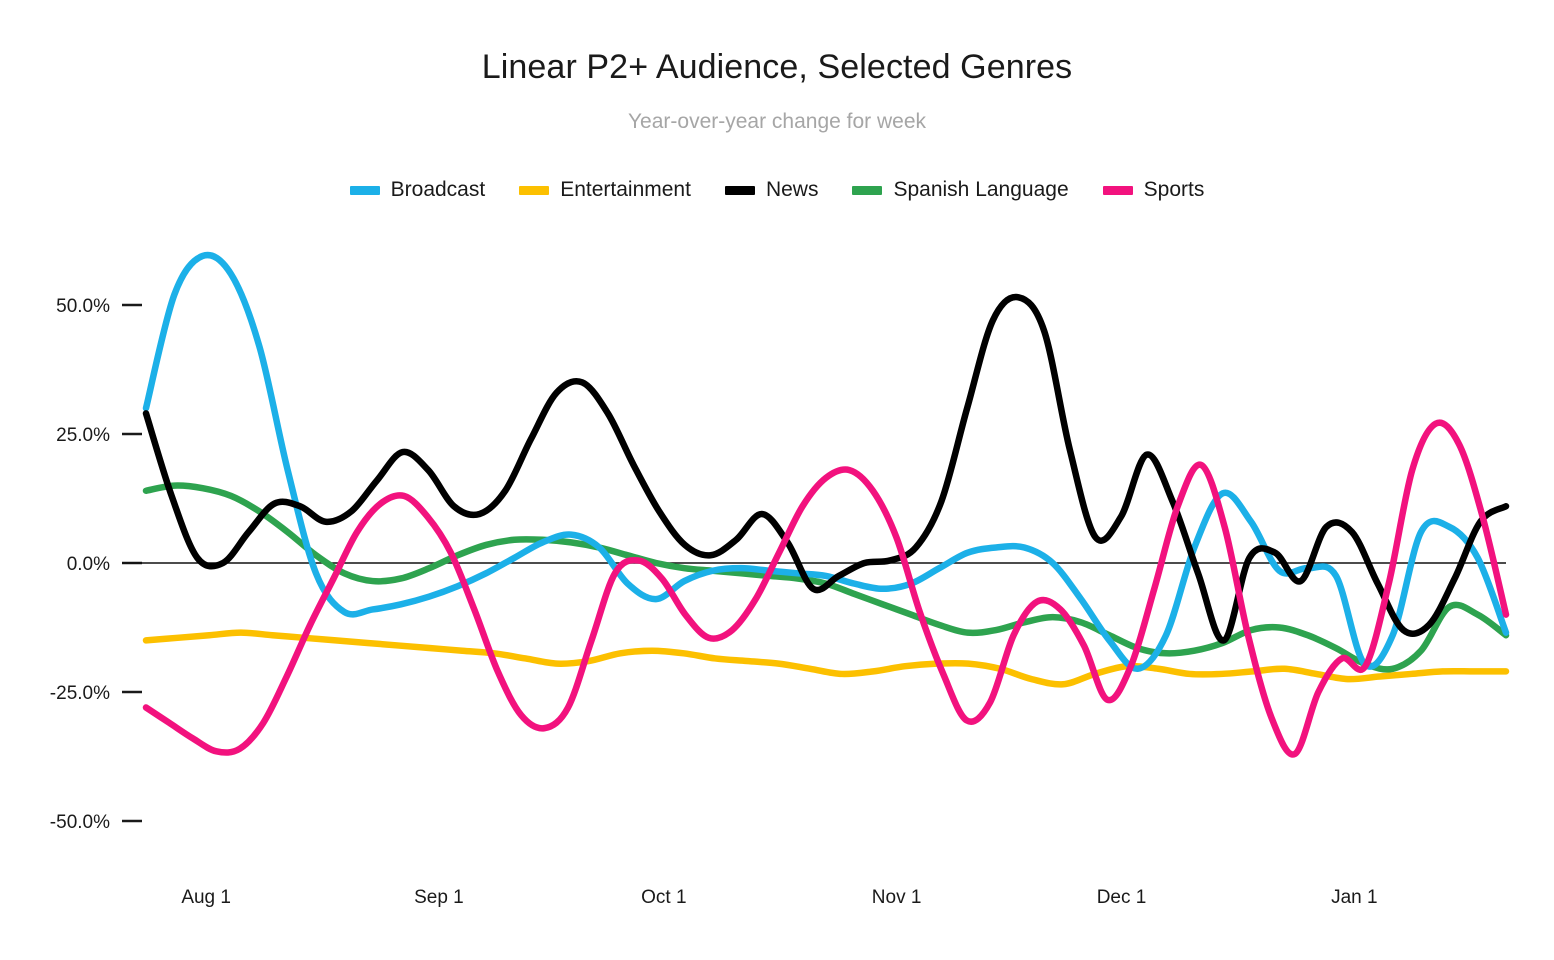  What do you see at coordinates (1354, 897) in the screenshot?
I see `x-axis-tick-label: Jan 1` at bounding box center [1354, 897].